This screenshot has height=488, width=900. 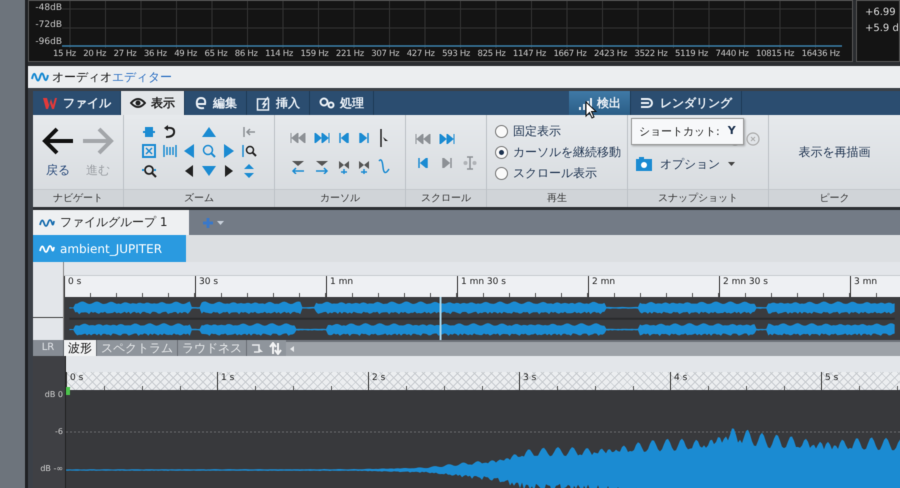 I want to click on axis-label: 36 Hz, so click(x=155, y=54).